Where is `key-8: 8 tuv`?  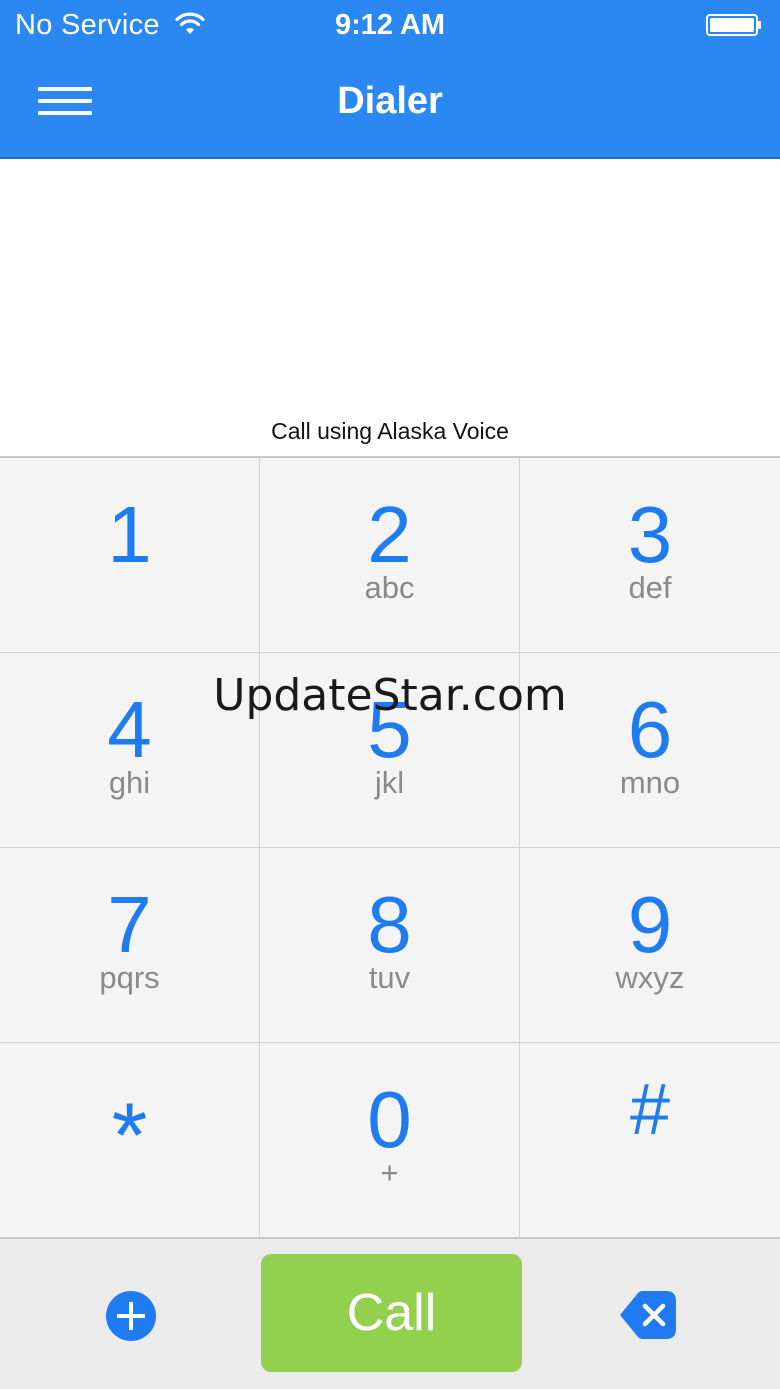
key-8: 8 tuv is located at coordinates (390, 945).